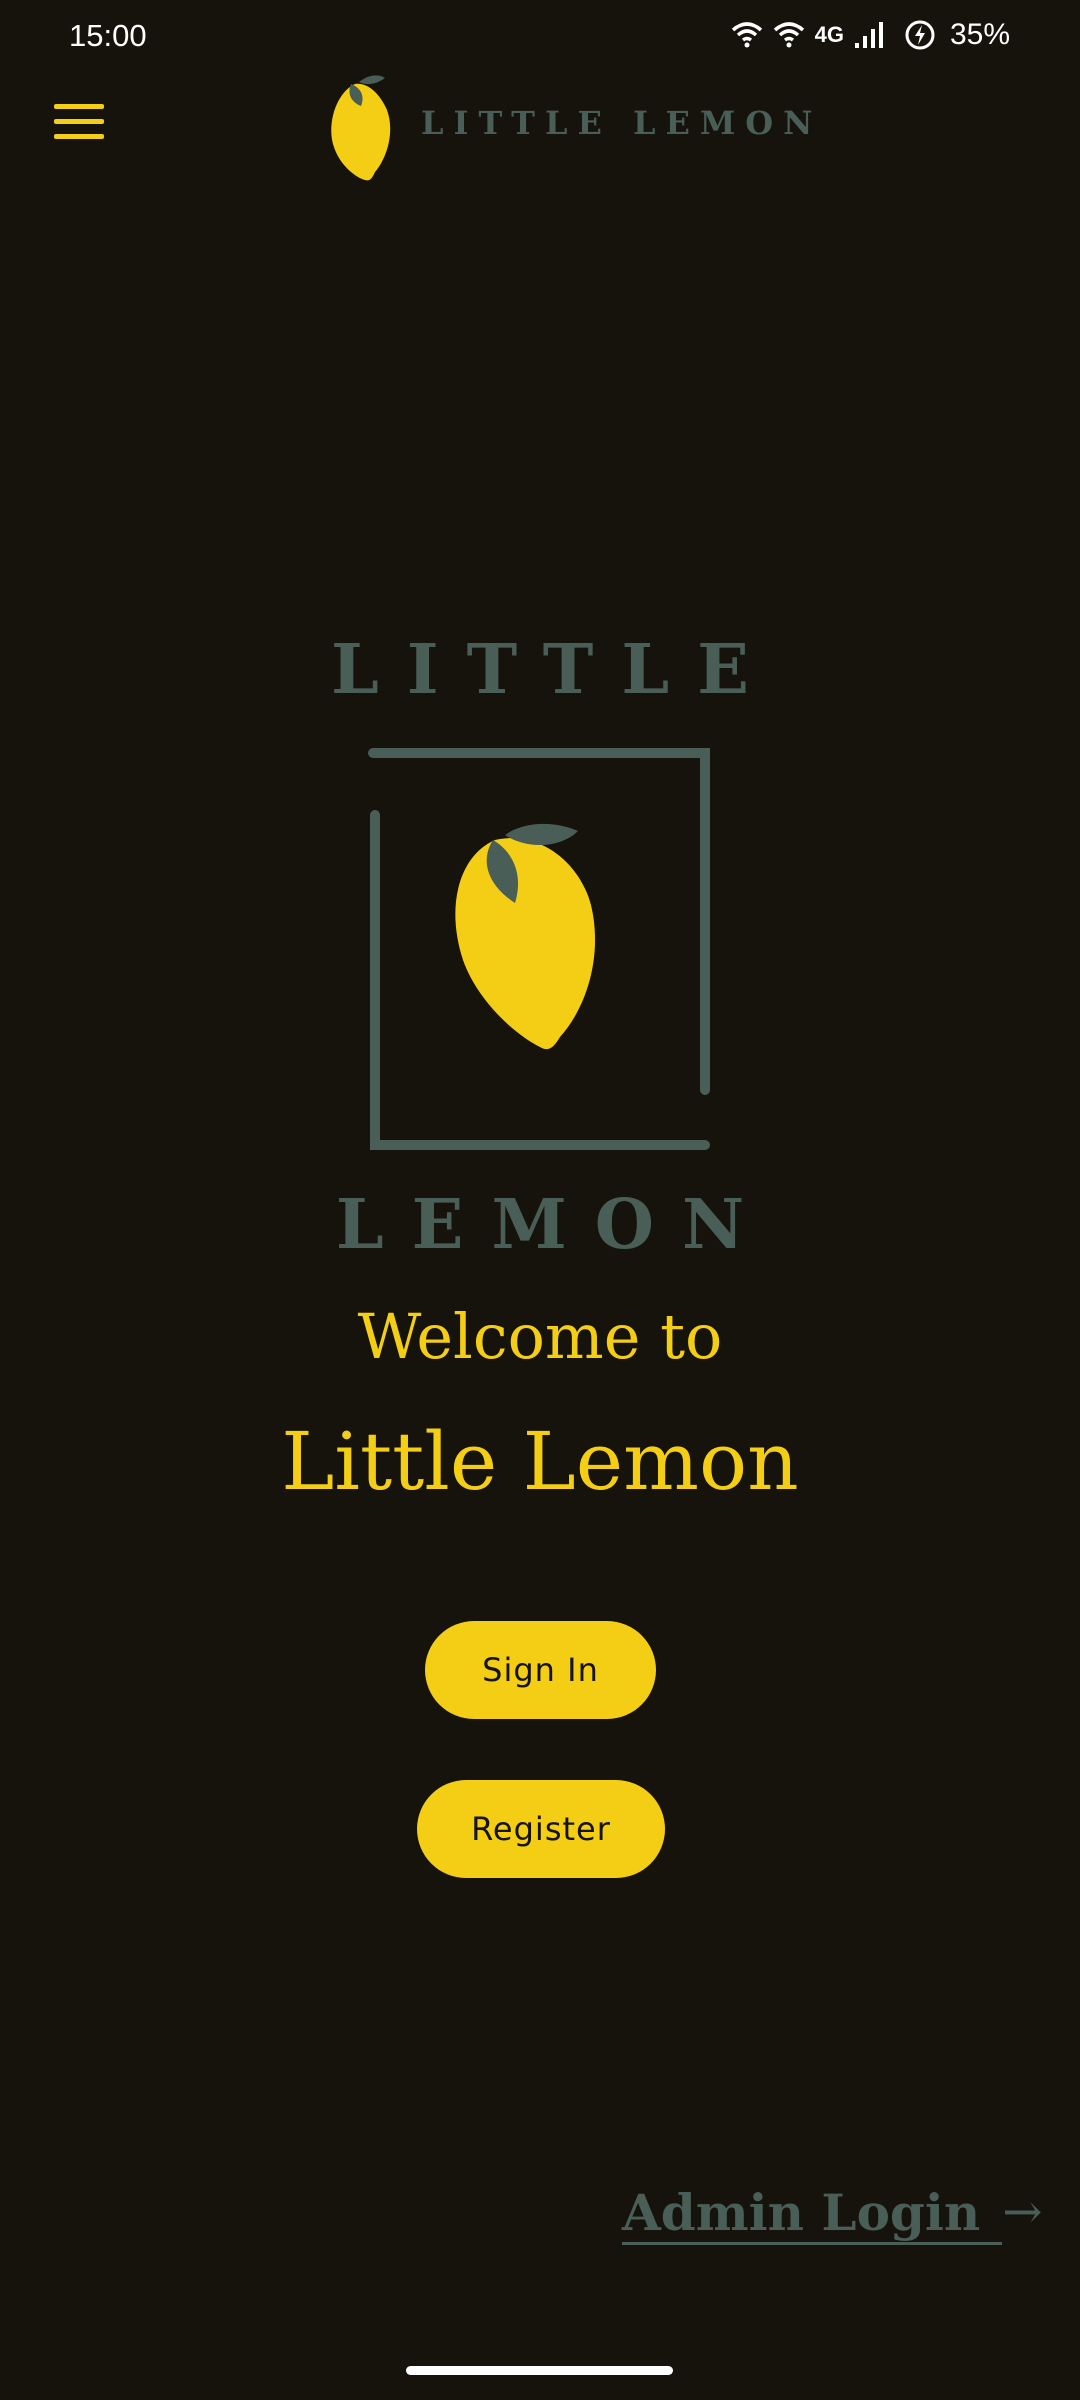 The height and width of the screenshot is (2400, 1080). I want to click on lemon-logo-icon, so click(361, 128).